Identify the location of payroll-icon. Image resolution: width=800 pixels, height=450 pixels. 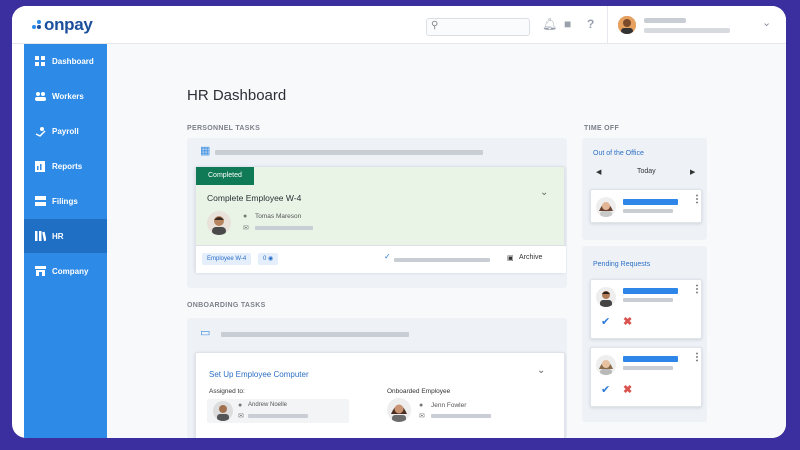
(40, 131).